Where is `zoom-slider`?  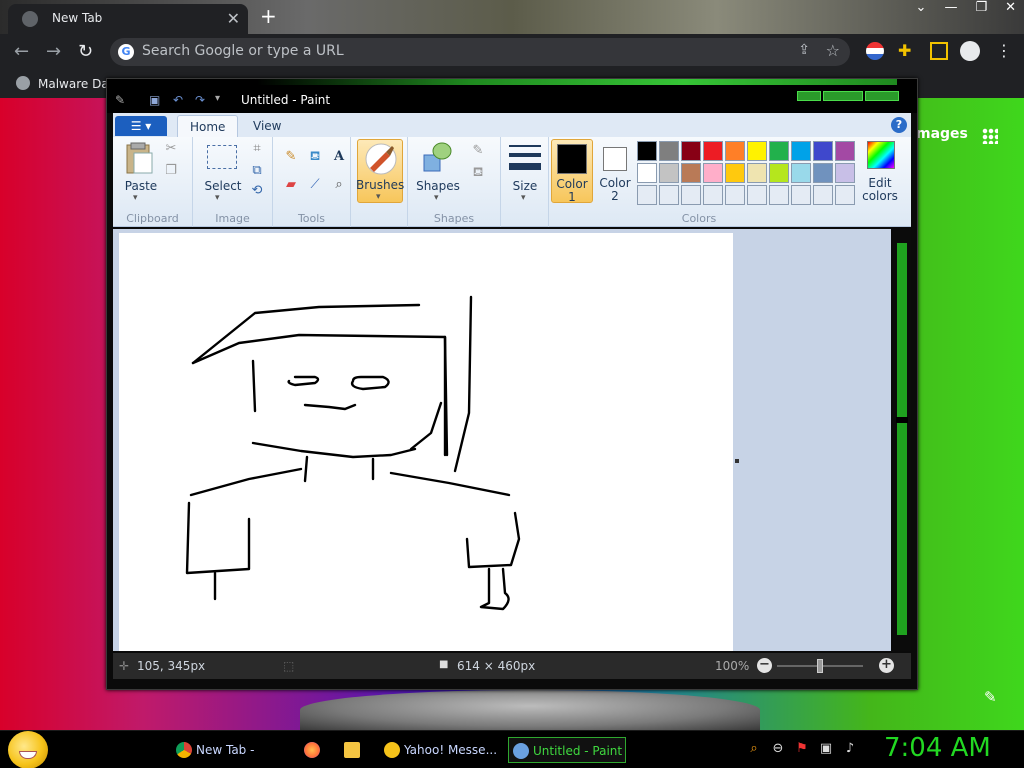
zoom-slider is located at coordinates (820, 666).